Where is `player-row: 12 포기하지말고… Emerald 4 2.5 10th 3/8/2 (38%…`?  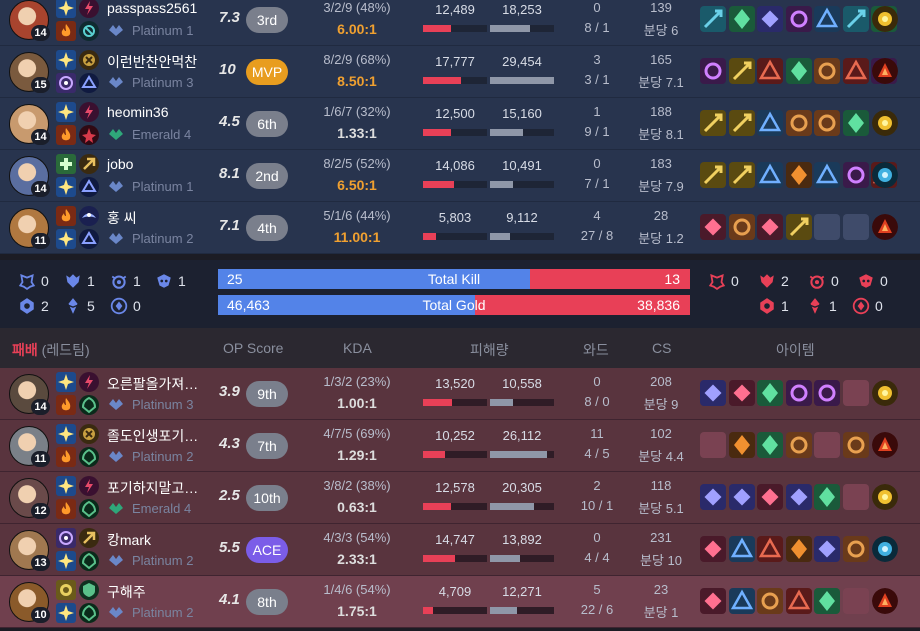 player-row: 12 포기하지말고… Emerald 4 2.5 10th 3/8/2 (38%… is located at coordinates (460, 498).